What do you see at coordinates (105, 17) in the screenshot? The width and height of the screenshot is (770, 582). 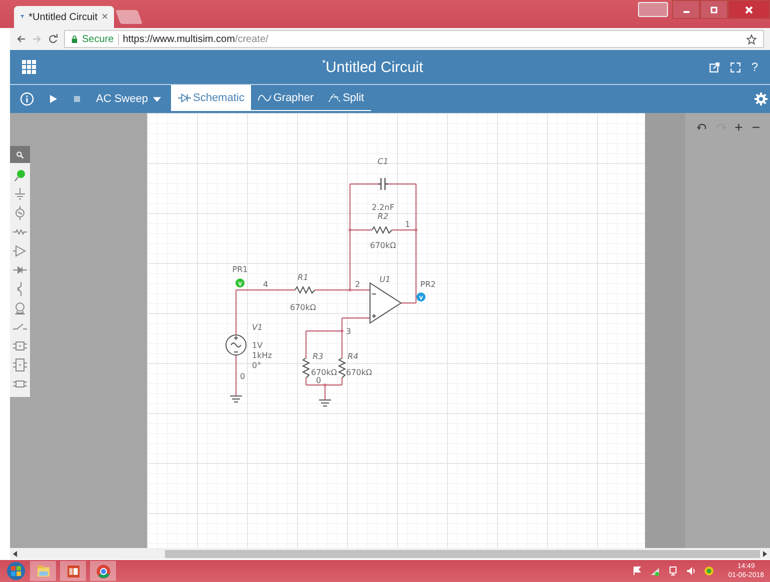 I see `close-tab-button: ×` at bounding box center [105, 17].